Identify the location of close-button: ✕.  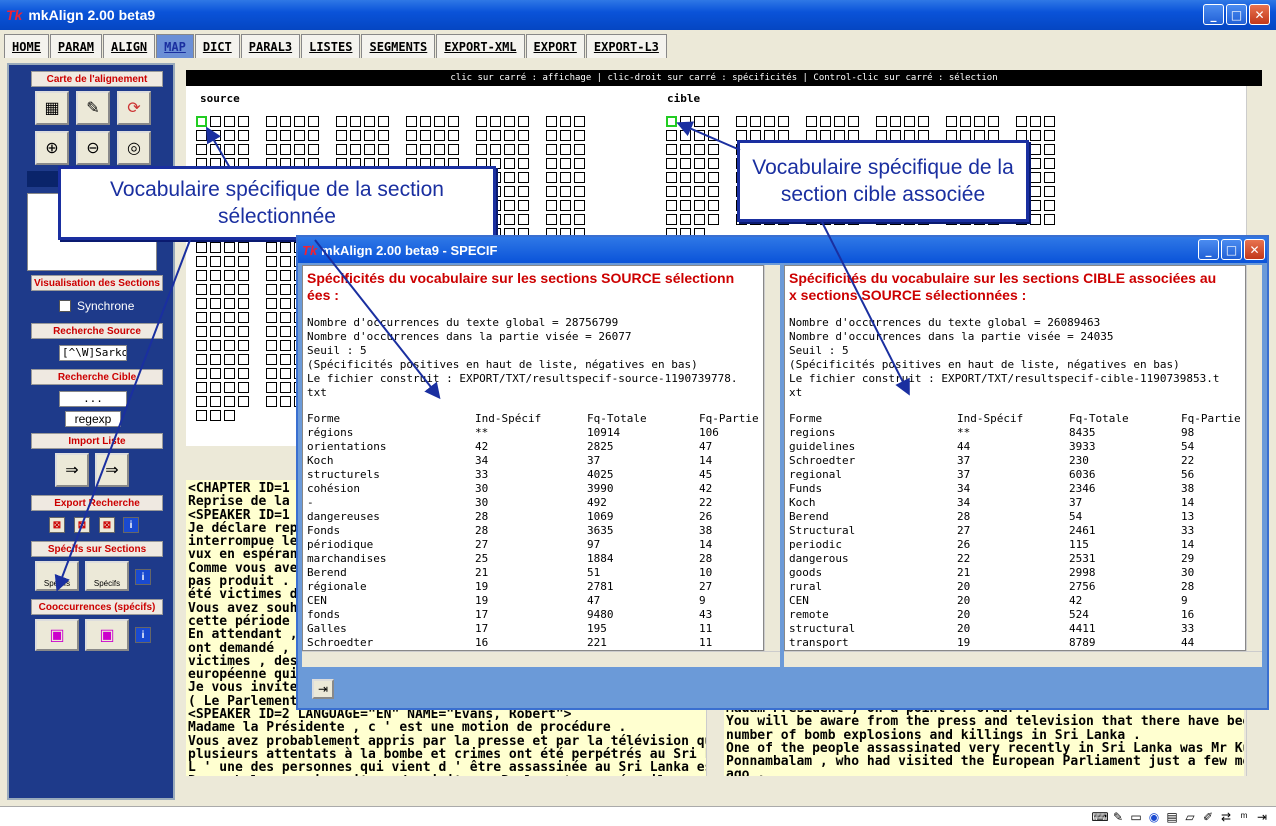
(1259, 14).